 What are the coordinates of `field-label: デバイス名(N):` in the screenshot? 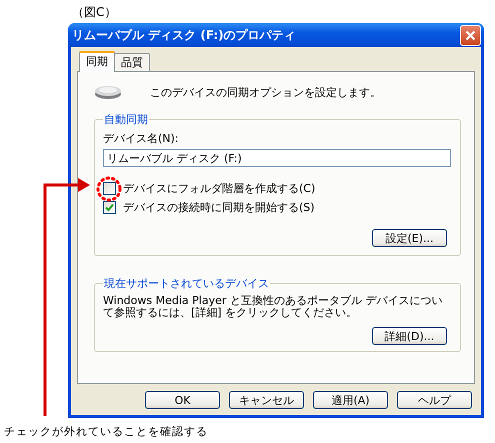 It's located at (141, 138).